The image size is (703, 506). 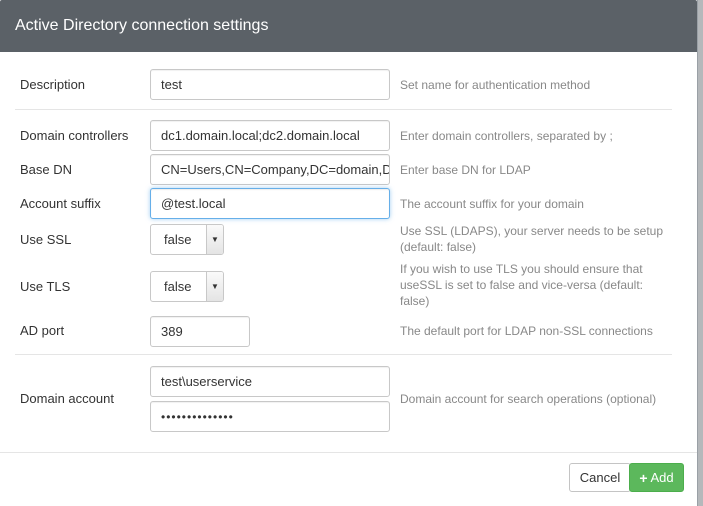 What do you see at coordinates (74, 135) in the screenshot?
I see `domain-controllers-label: Domain controllers` at bounding box center [74, 135].